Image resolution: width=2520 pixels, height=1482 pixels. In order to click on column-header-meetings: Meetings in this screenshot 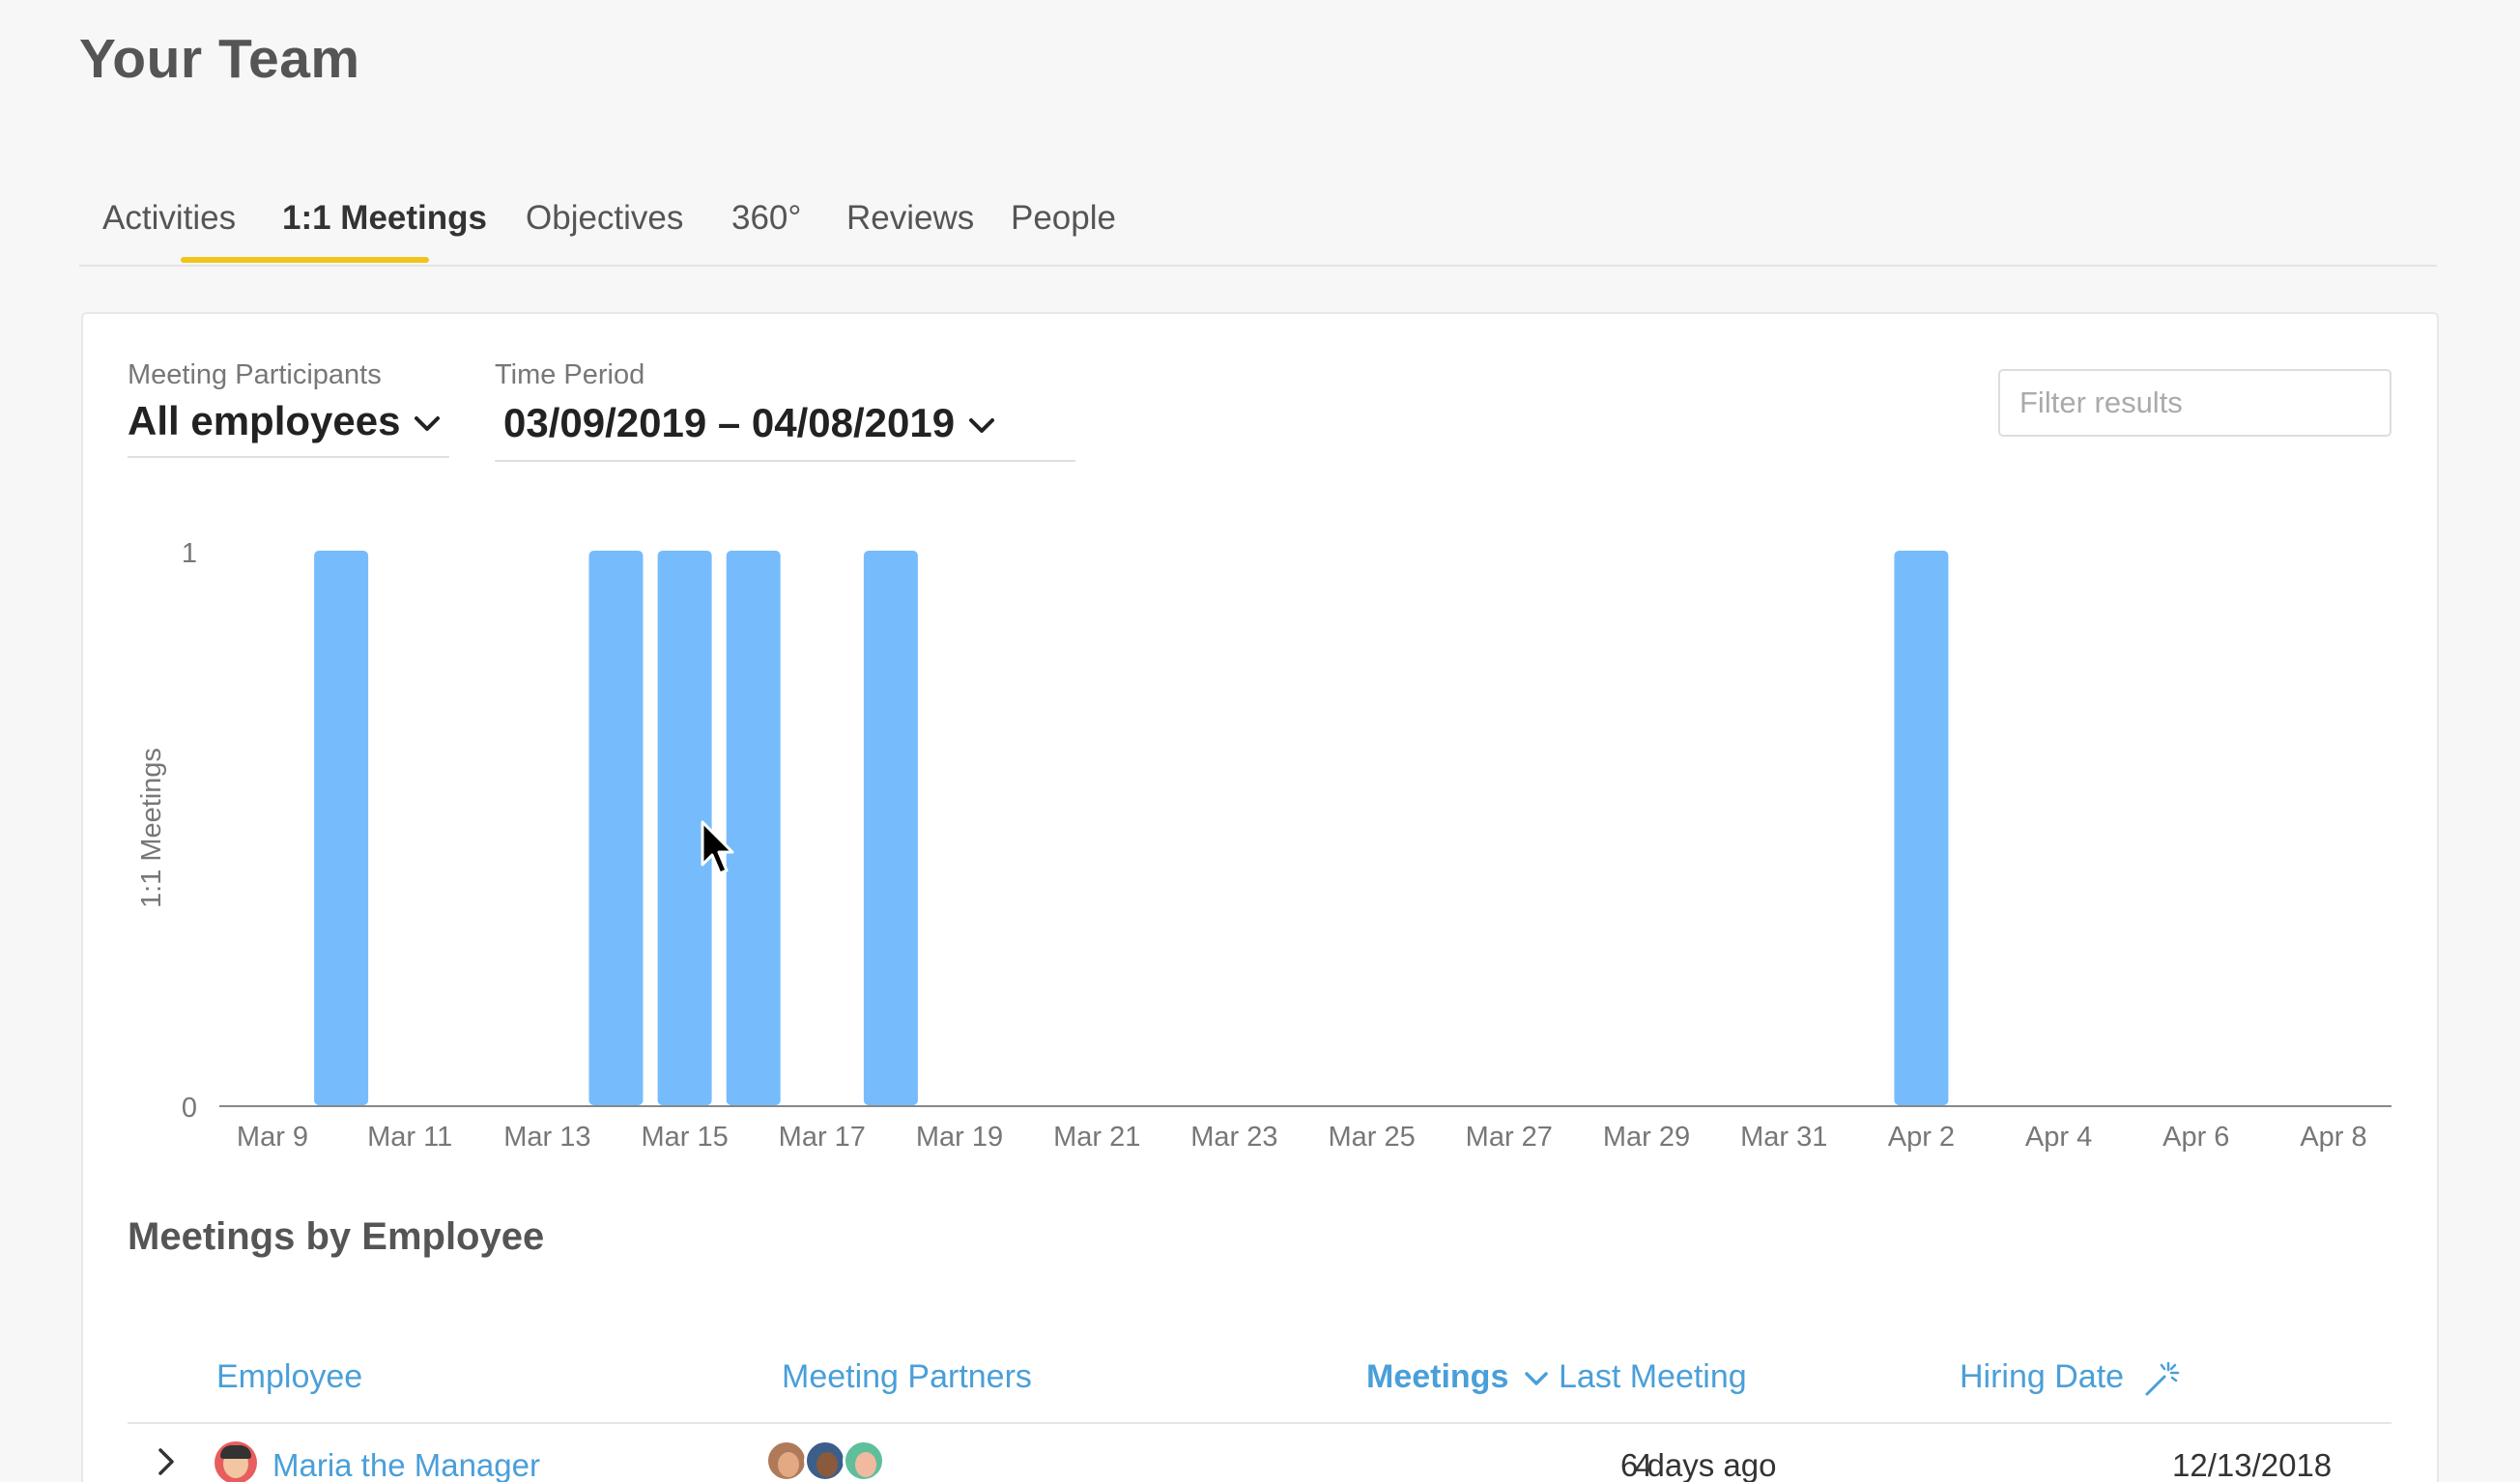, I will do `click(1457, 1377)`.